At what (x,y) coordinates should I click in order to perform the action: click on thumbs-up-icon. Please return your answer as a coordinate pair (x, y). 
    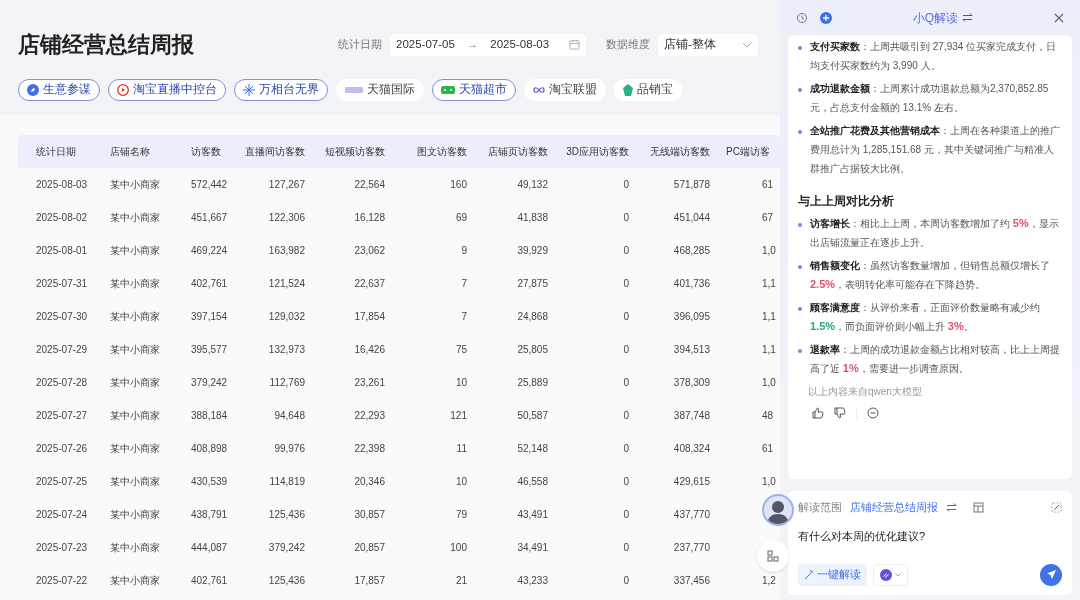
    Looking at the image, I should click on (818, 413).